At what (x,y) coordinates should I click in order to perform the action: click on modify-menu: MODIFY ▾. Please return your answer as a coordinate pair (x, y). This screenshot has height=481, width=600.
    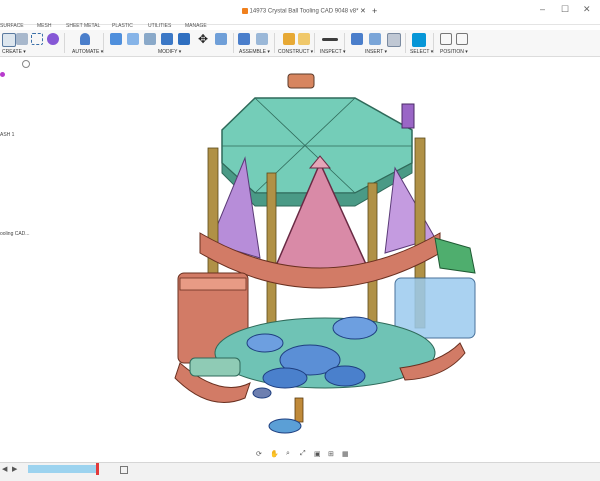
    Looking at the image, I should click on (169, 52).